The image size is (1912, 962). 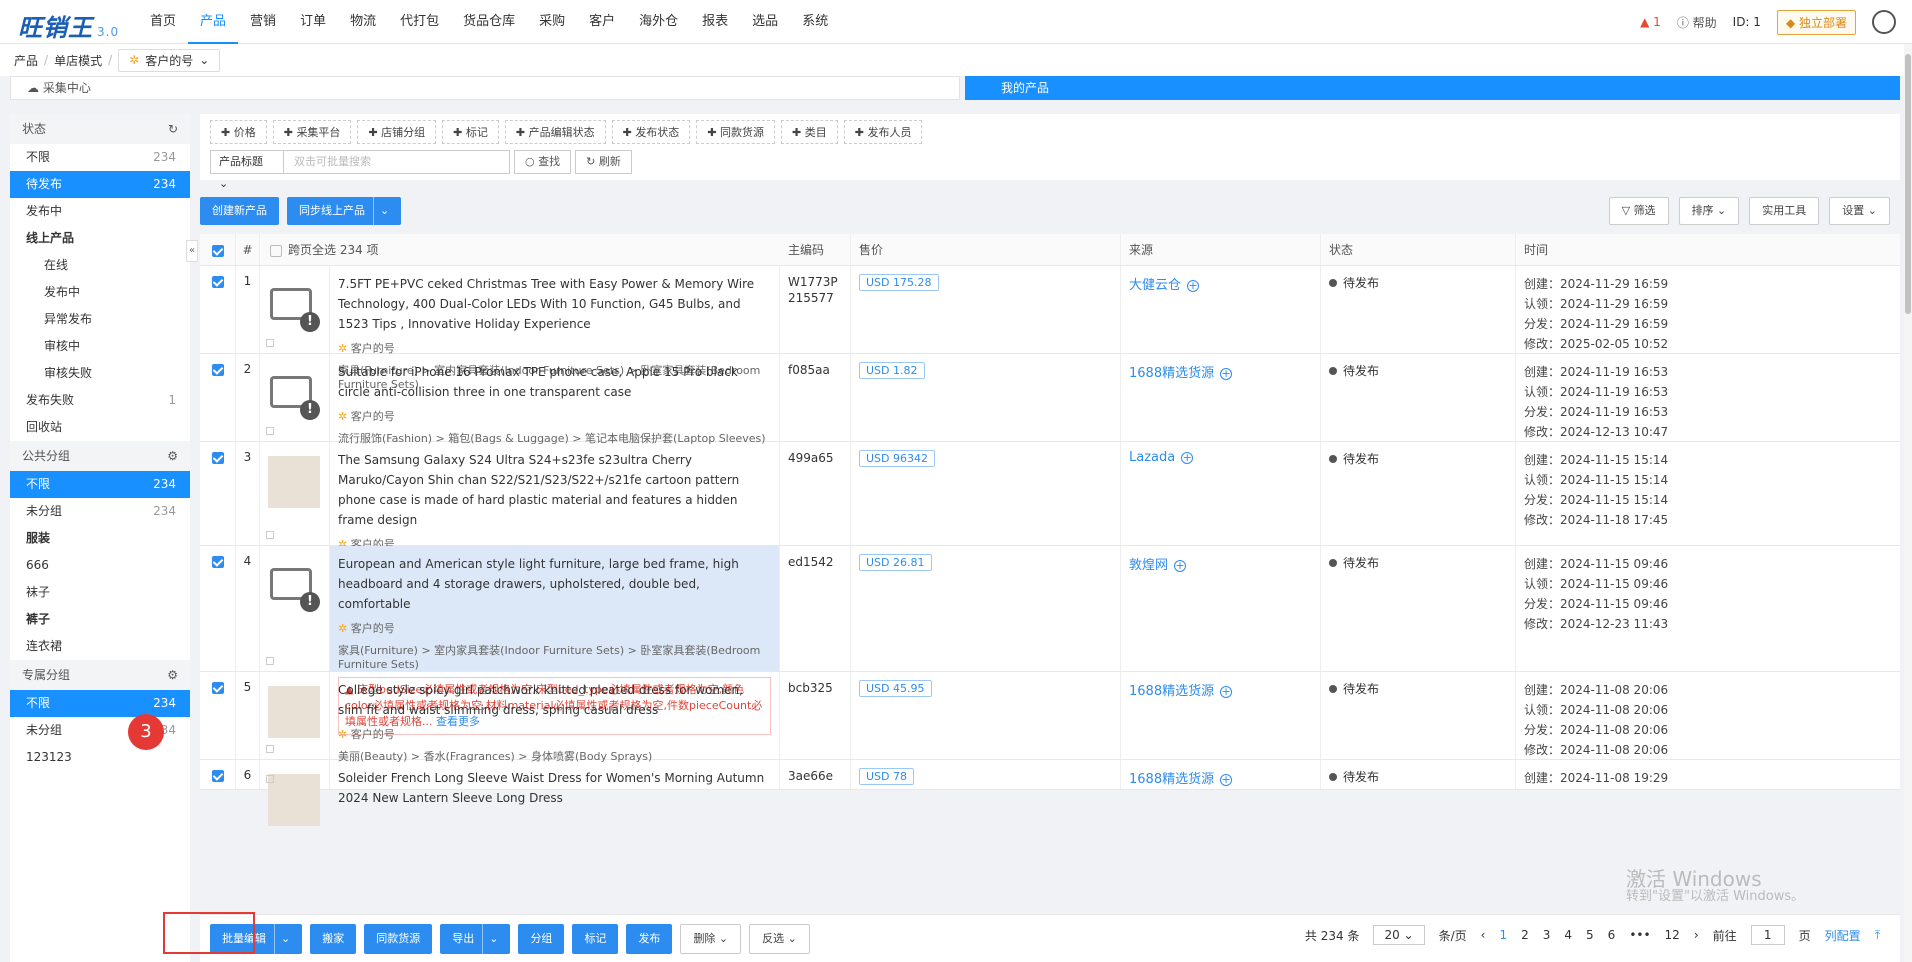 What do you see at coordinates (1612, 935) in the screenshot?
I see `page-number: 6` at bounding box center [1612, 935].